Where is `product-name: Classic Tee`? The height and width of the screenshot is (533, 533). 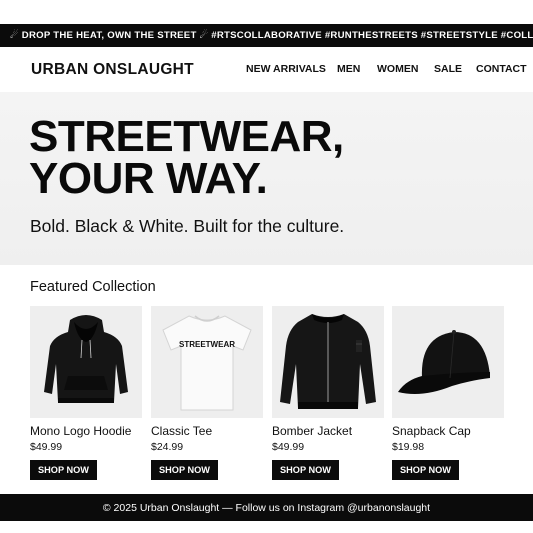 product-name: Classic Tee is located at coordinates (181, 431).